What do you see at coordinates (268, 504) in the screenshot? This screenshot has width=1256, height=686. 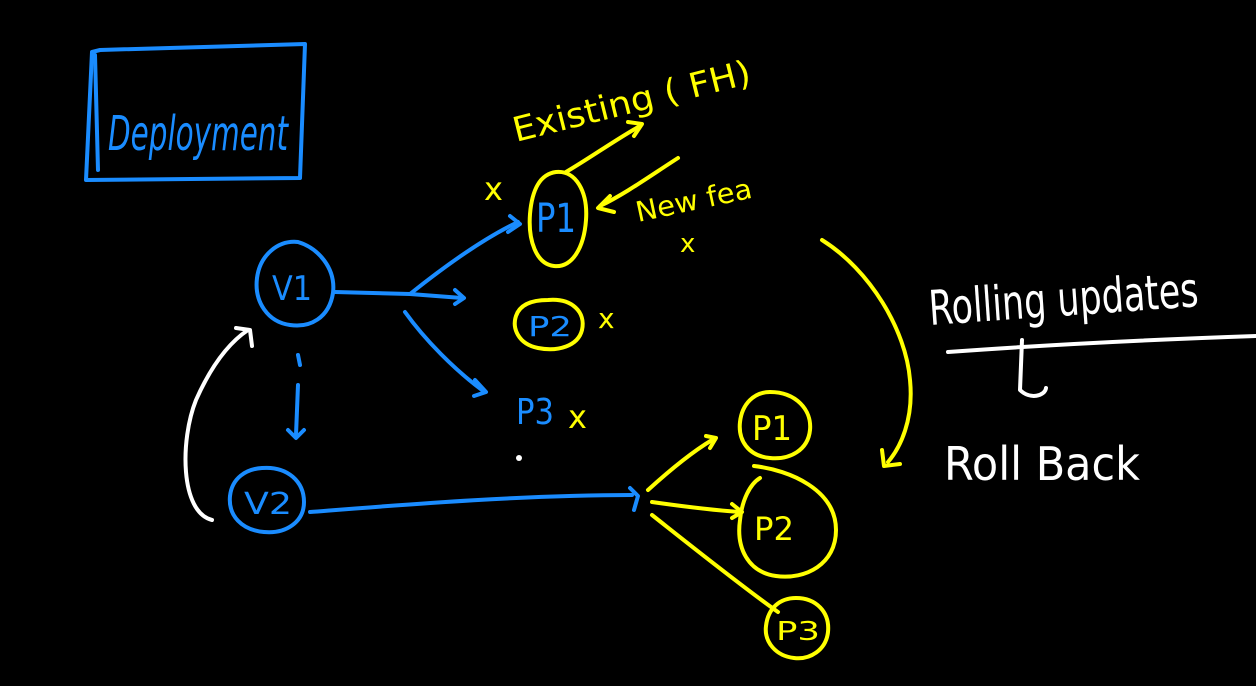 I see `v2-label: V2` at bounding box center [268, 504].